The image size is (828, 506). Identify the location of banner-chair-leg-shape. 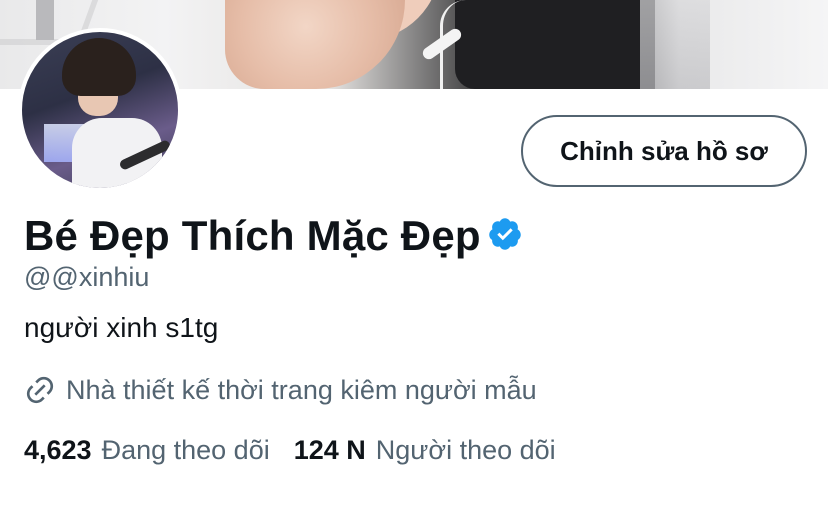
(45, 20).